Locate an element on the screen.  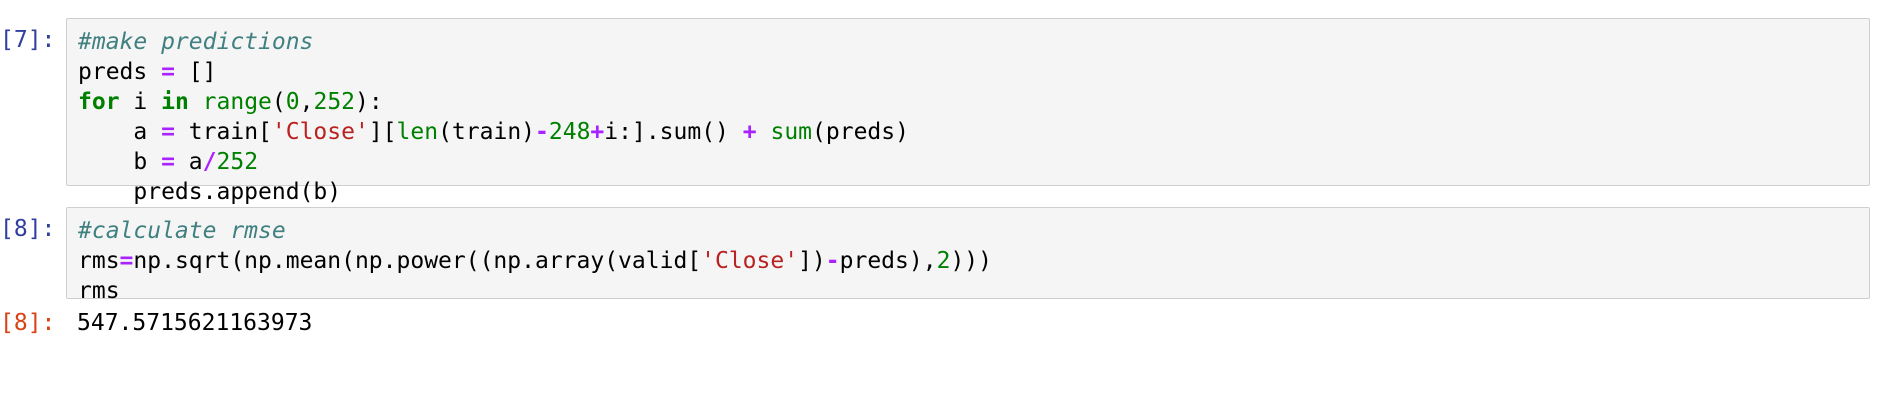
code-token: i:].sum() is located at coordinates (673, 132).